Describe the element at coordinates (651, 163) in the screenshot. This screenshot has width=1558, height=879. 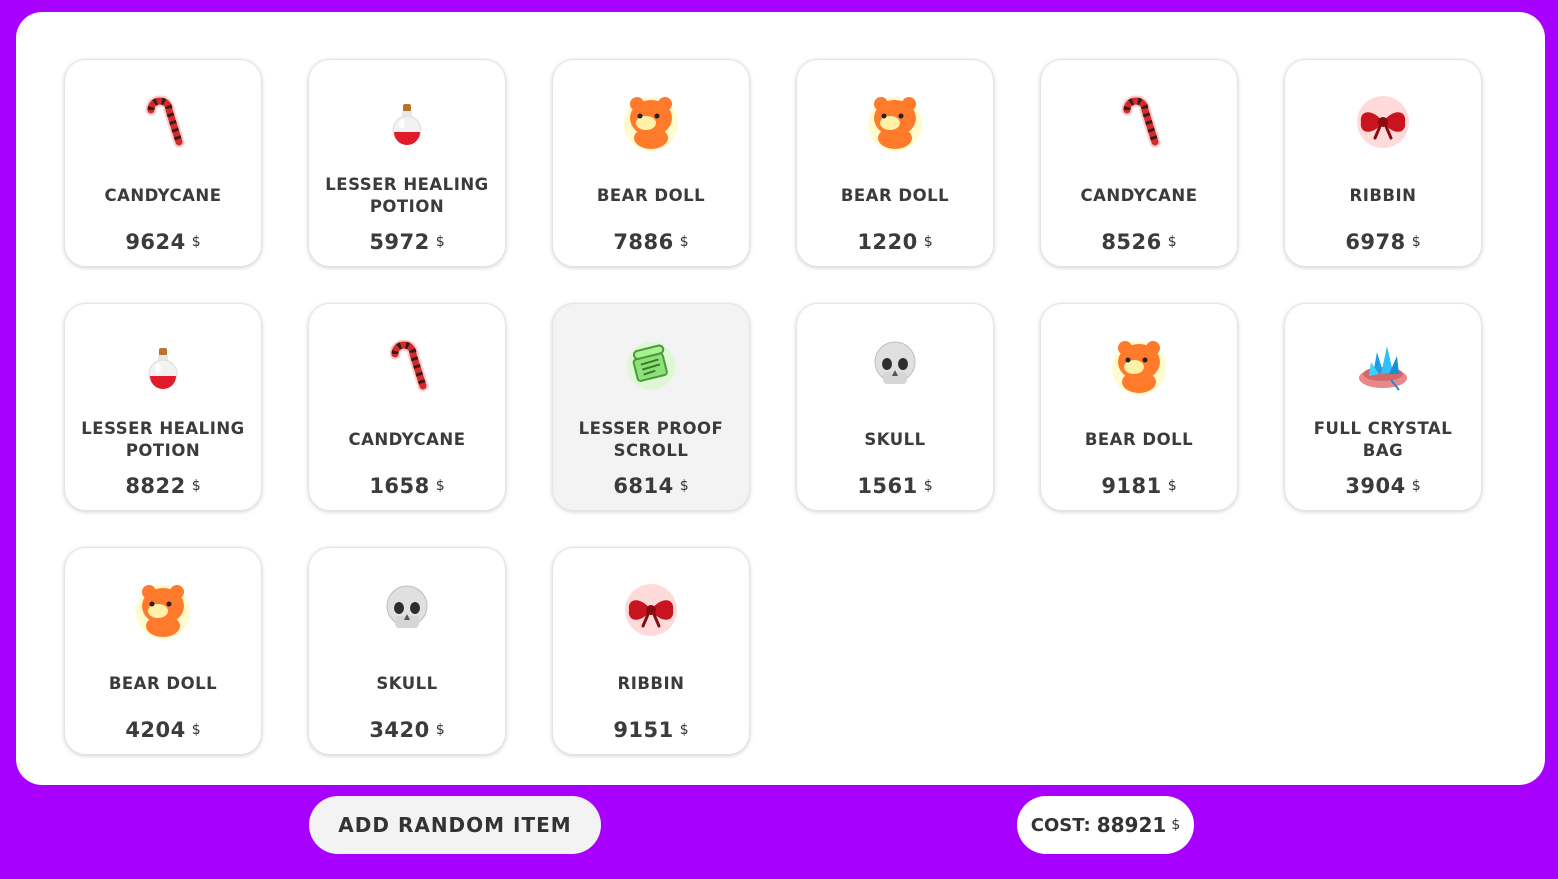
I see `item-card: BEAR DOLL 7886 $` at that location.